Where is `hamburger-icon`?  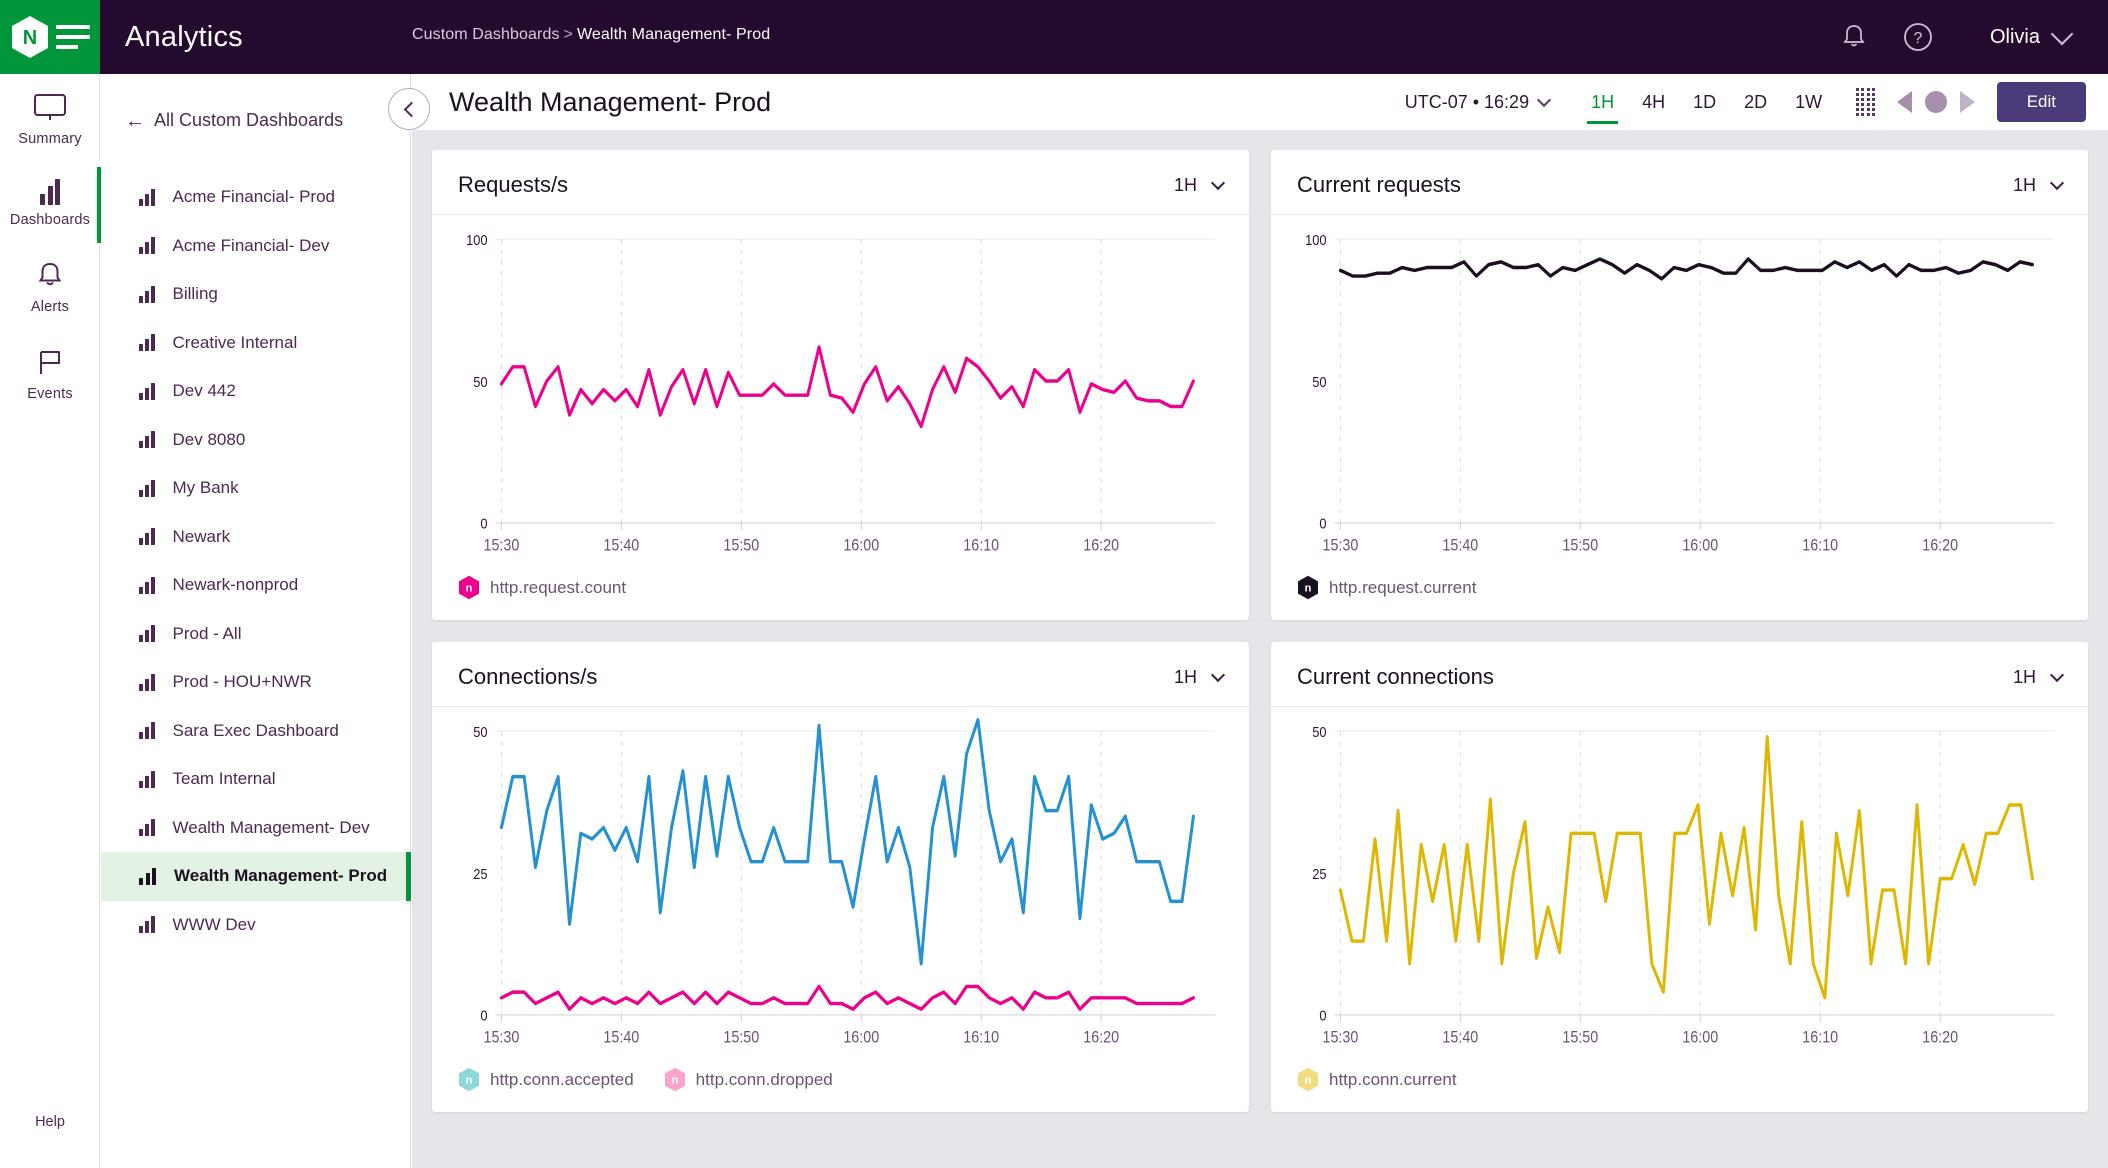 hamburger-icon is located at coordinates (73, 37).